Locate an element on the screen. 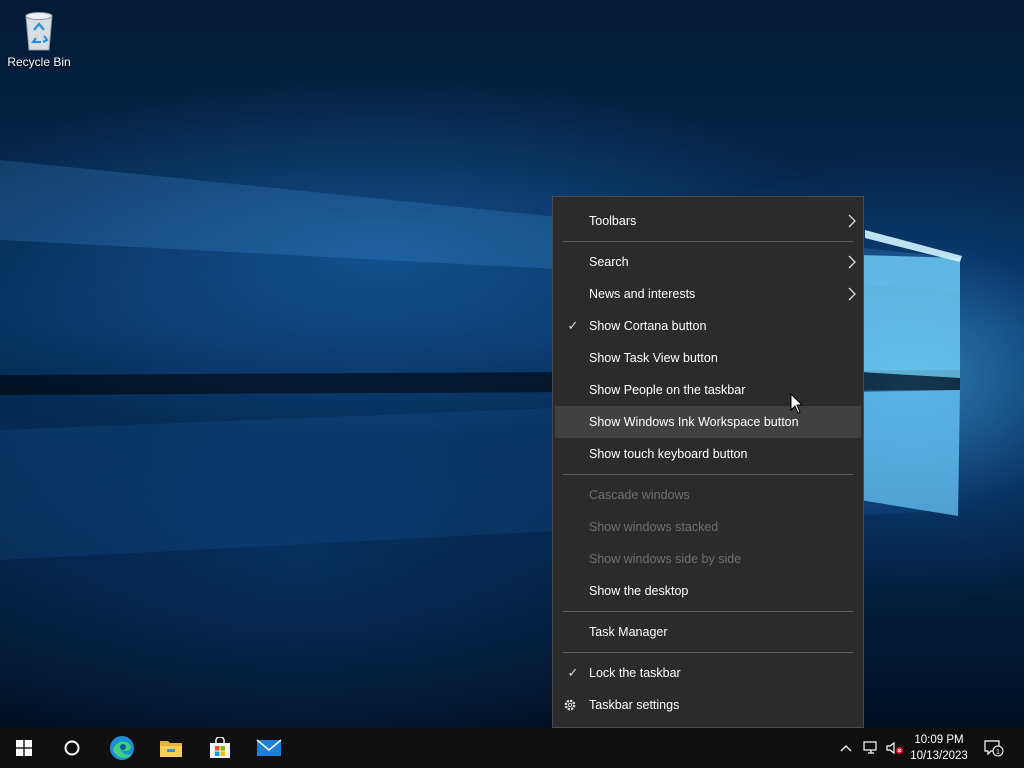 The image size is (1024, 768). gear-icon is located at coordinates (570, 705).